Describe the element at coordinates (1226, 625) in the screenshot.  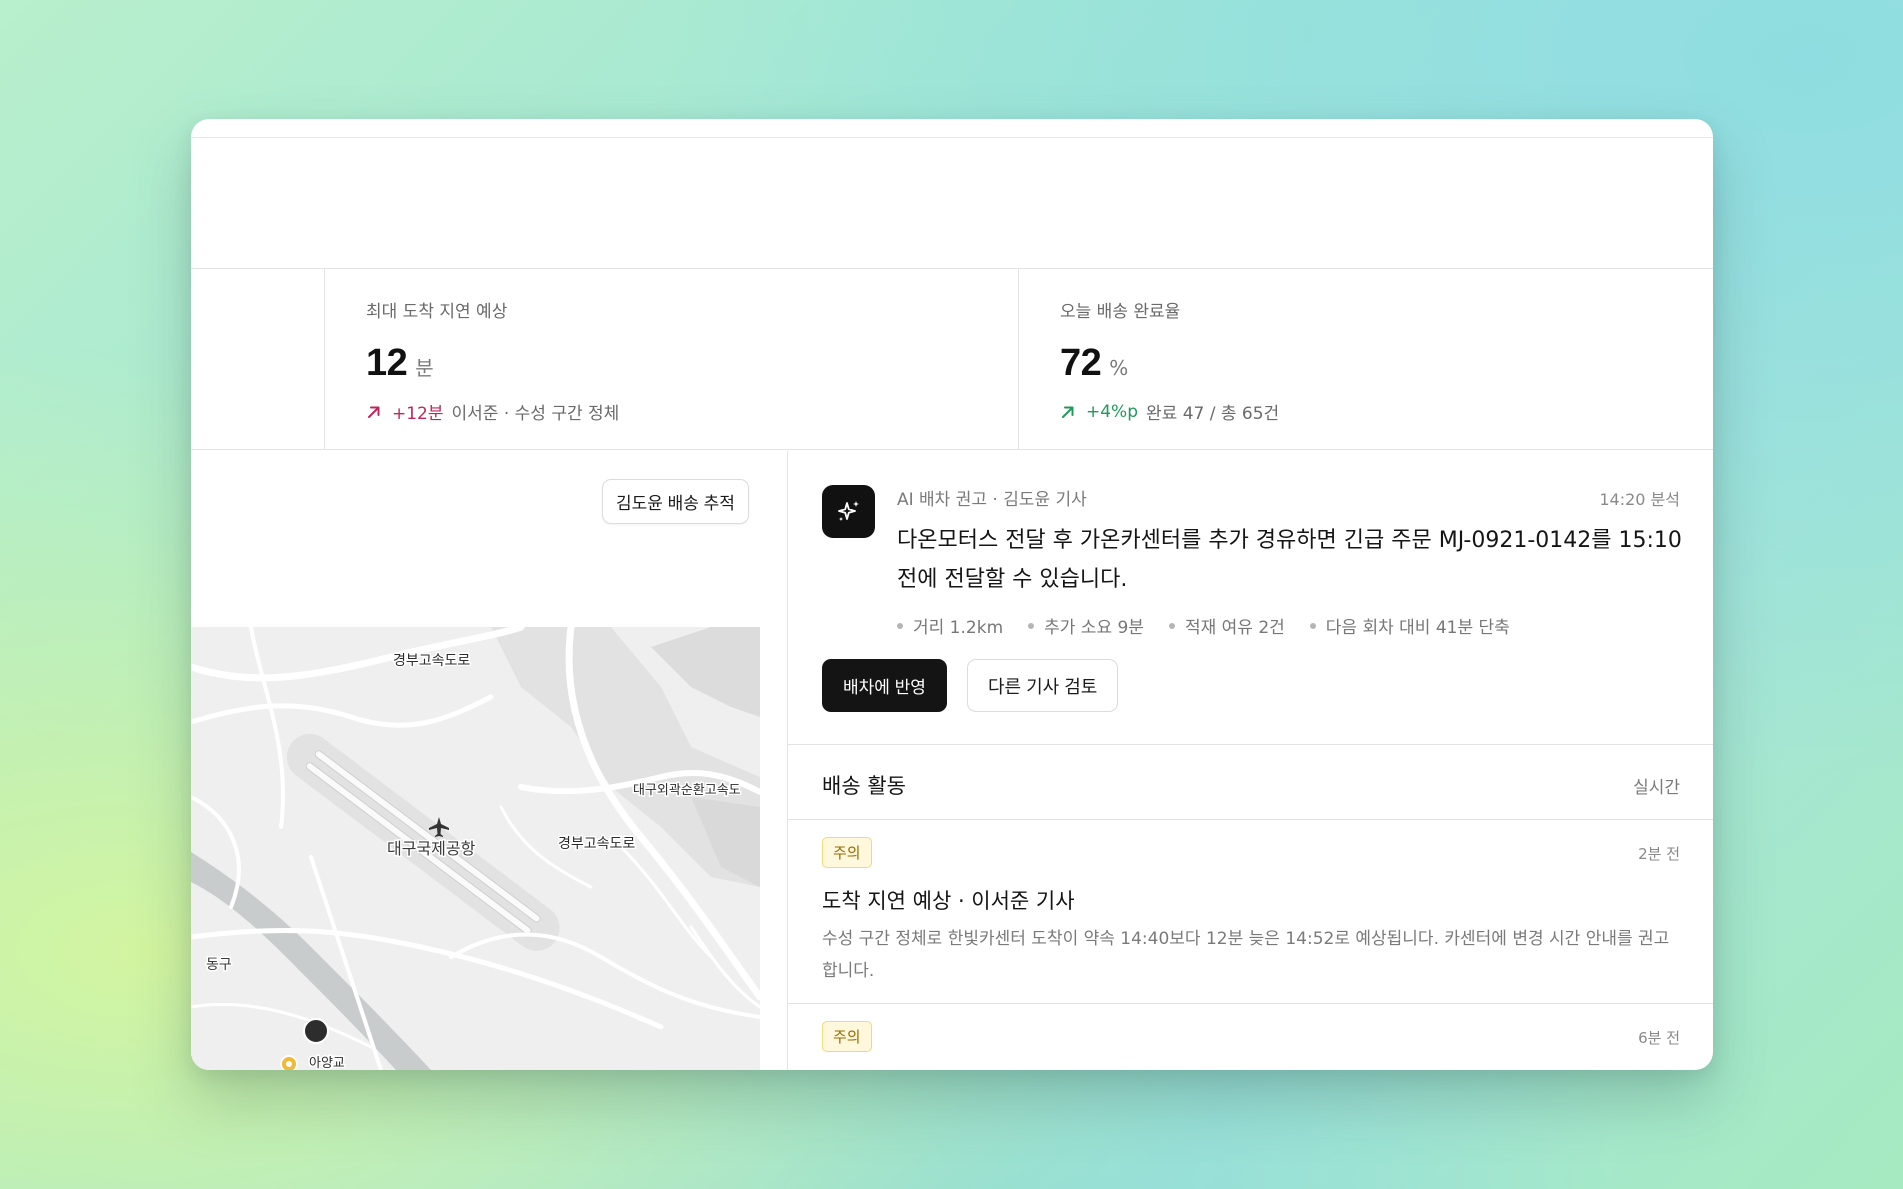
I see `fact-item: 적재 여유 2건` at that location.